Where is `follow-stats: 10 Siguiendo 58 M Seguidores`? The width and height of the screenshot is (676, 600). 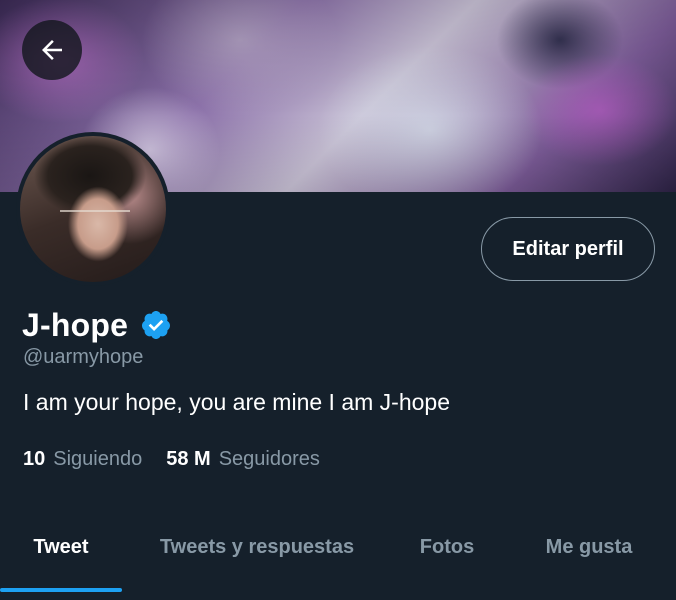 follow-stats: 10 Siguiendo 58 M Seguidores is located at coordinates (183, 459).